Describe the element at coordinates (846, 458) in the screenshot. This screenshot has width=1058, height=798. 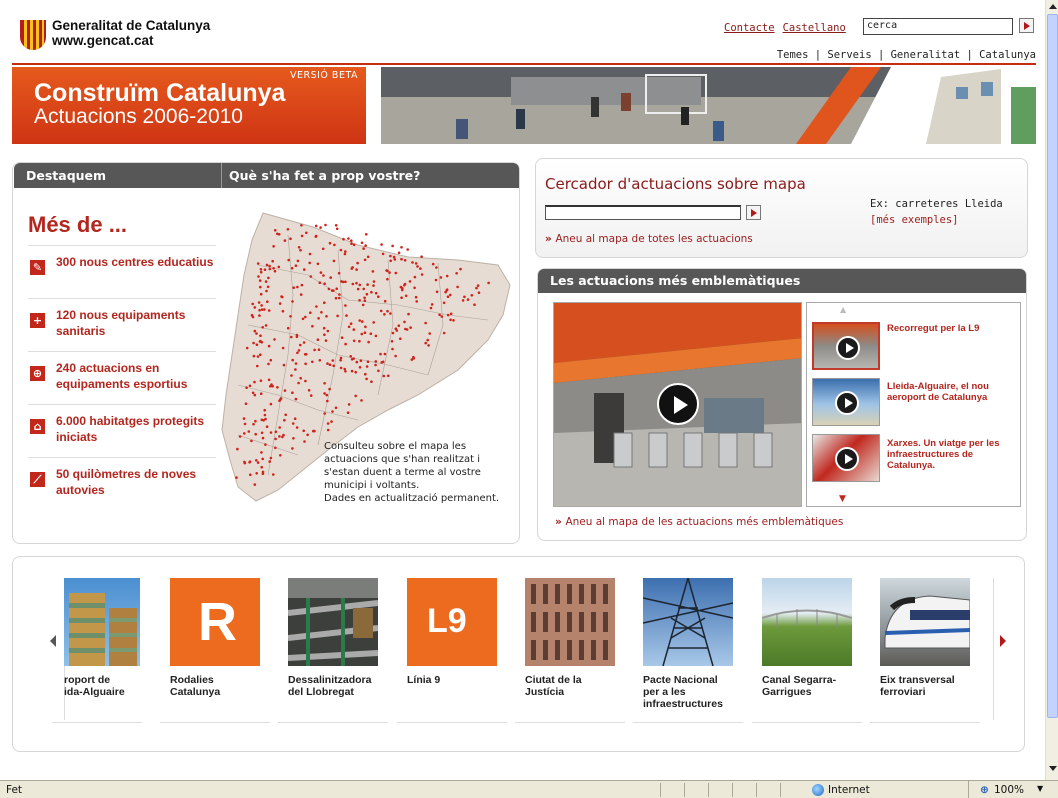
I see `playlist-thumb` at that location.